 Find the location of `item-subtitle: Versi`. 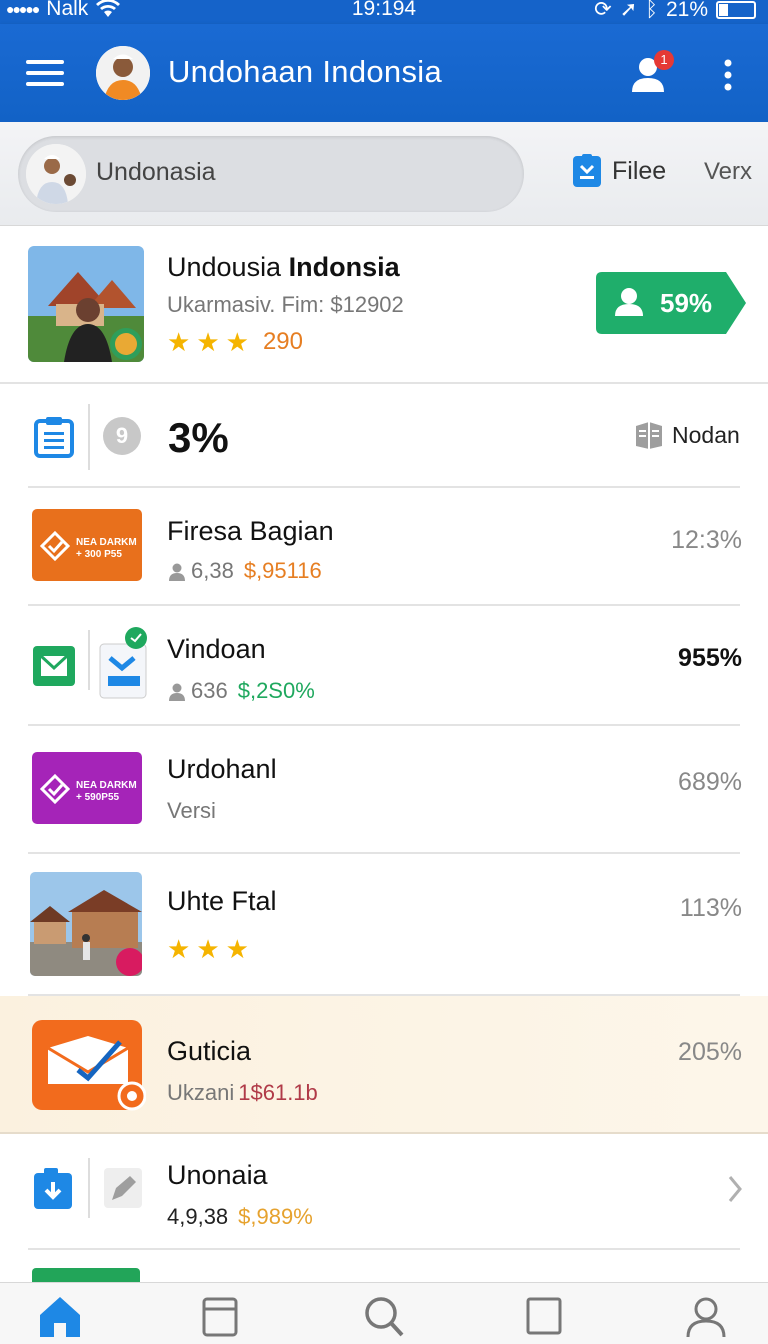

item-subtitle: Versi is located at coordinates (191, 810).